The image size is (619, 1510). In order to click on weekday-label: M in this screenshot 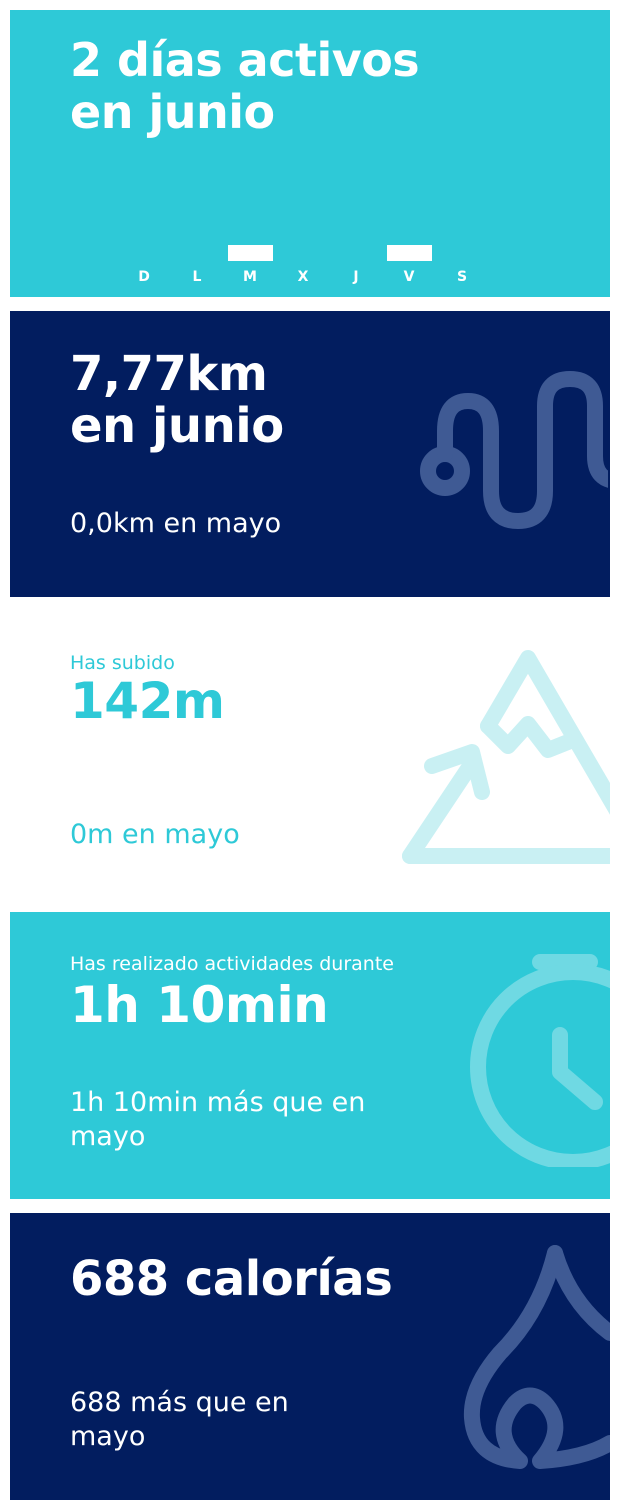, I will do `click(250, 277)`.